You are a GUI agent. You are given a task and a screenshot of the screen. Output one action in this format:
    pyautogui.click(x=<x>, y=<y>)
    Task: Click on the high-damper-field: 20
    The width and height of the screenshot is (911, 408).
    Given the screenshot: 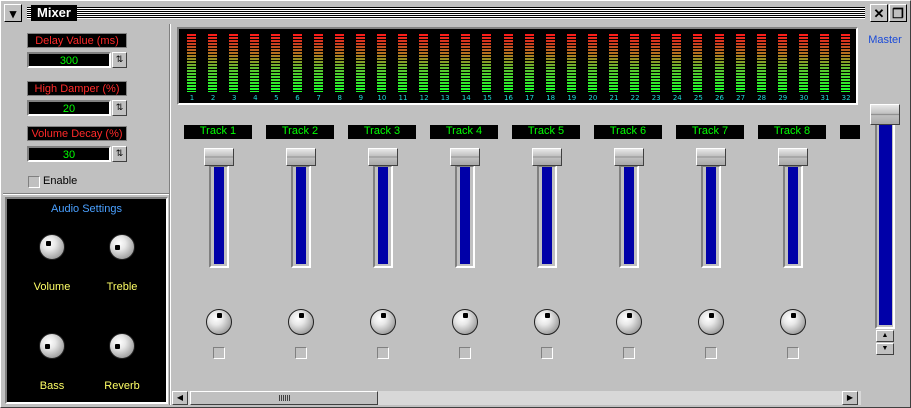 What is the action you would take?
    pyautogui.click(x=69, y=108)
    